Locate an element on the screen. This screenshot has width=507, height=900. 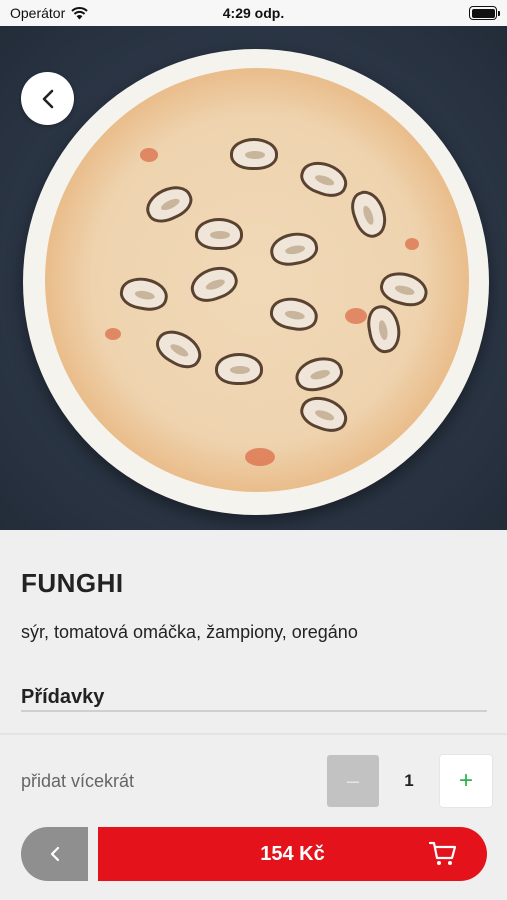
increase-button: + is located at coordinates (466, 781).